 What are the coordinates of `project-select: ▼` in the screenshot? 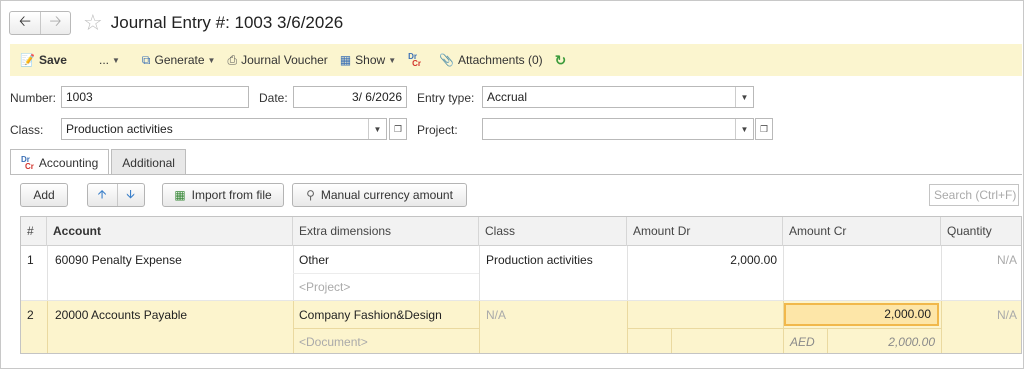 It's located at (618, 129).